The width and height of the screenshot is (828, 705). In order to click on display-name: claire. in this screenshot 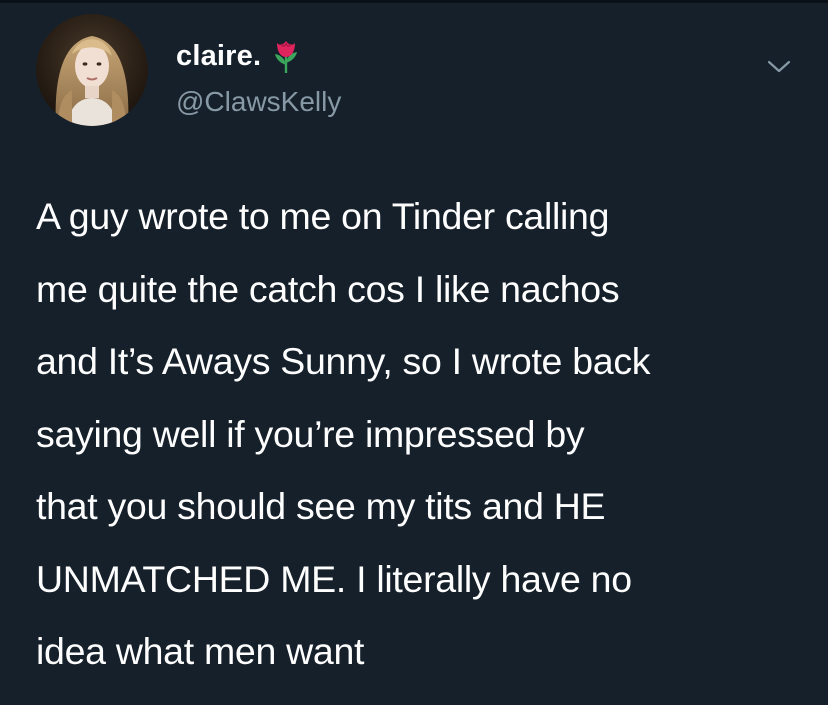, I will do `click(218, 56)`.